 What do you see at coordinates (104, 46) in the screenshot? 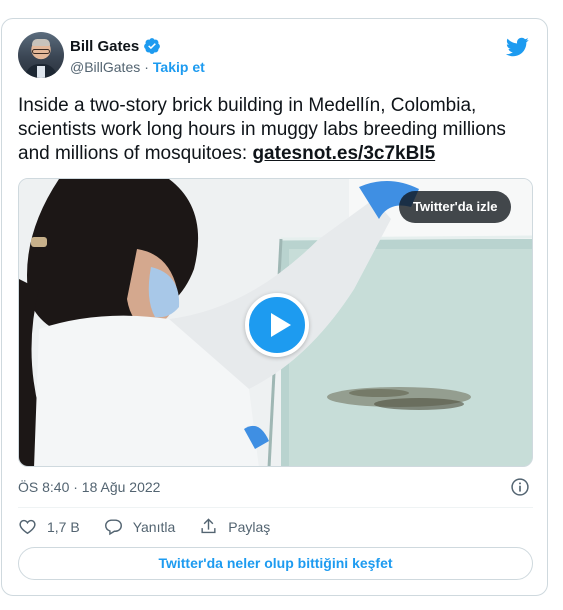
I see `author-name: Bill Gates` at bounding box center [104, 46].